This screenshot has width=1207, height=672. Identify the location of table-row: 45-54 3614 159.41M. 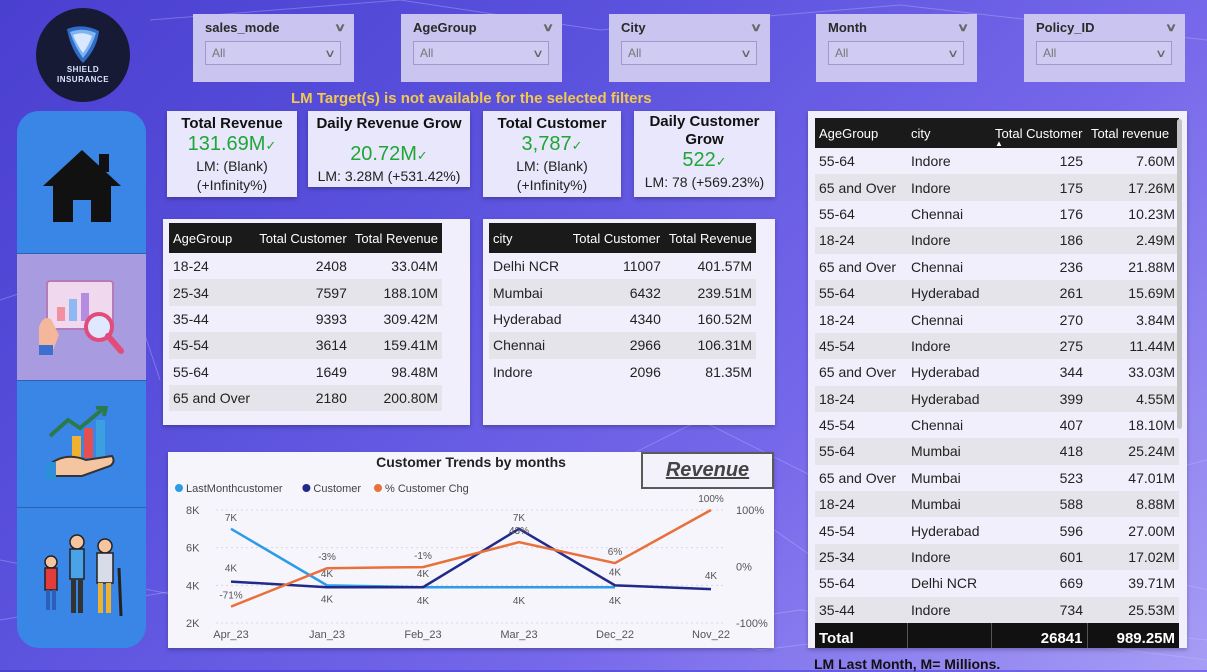
(305, 345).